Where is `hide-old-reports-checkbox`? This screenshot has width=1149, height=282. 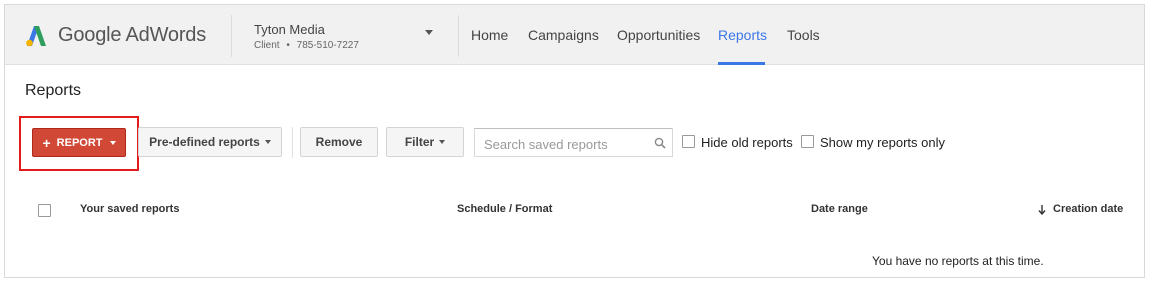
hide-old-reports-checkbox is located at coordinates (688, 141).